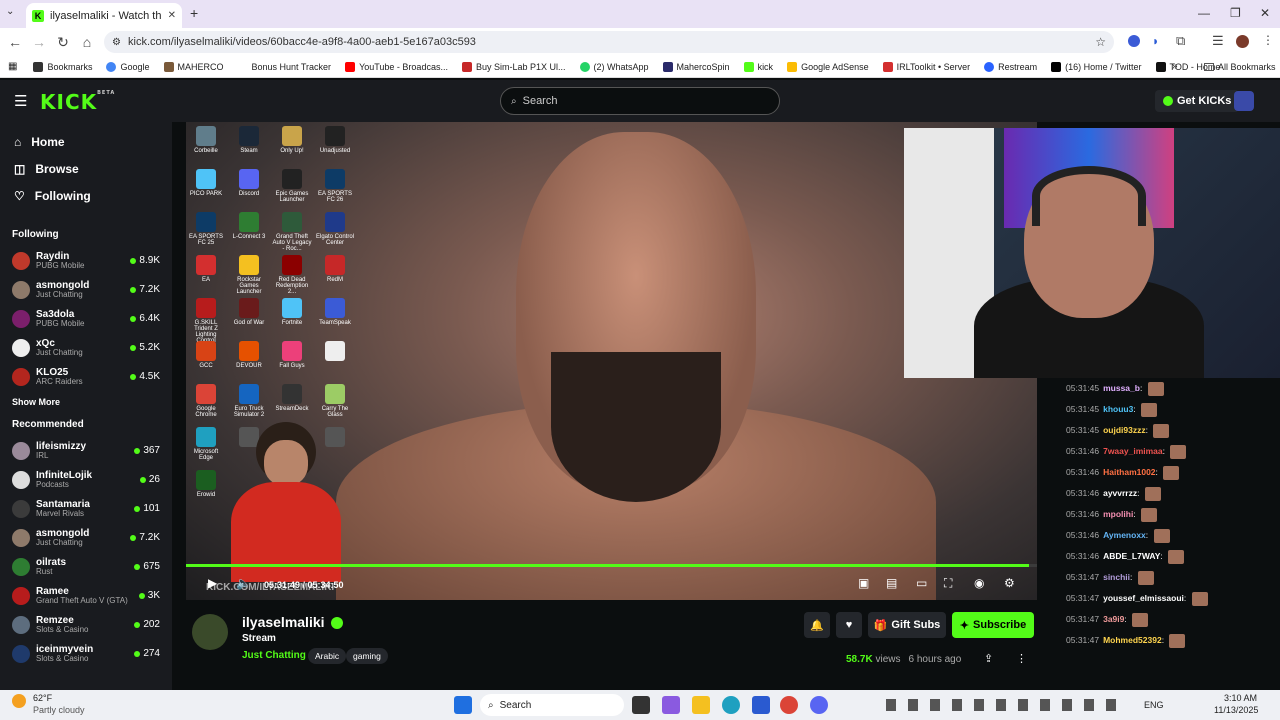  I want to click on store-icon, so click(761, 705).